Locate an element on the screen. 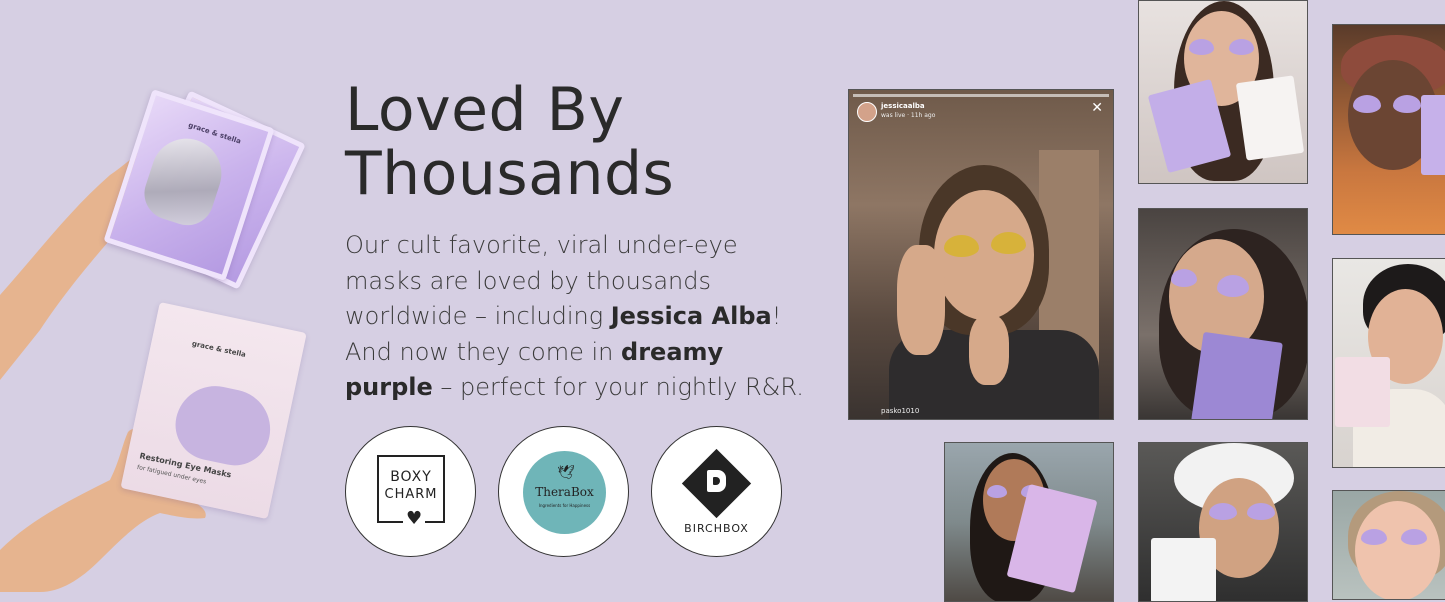 The image size is (1445, 602). heading-line-2: Thousands is located at coordinates (510, 174).